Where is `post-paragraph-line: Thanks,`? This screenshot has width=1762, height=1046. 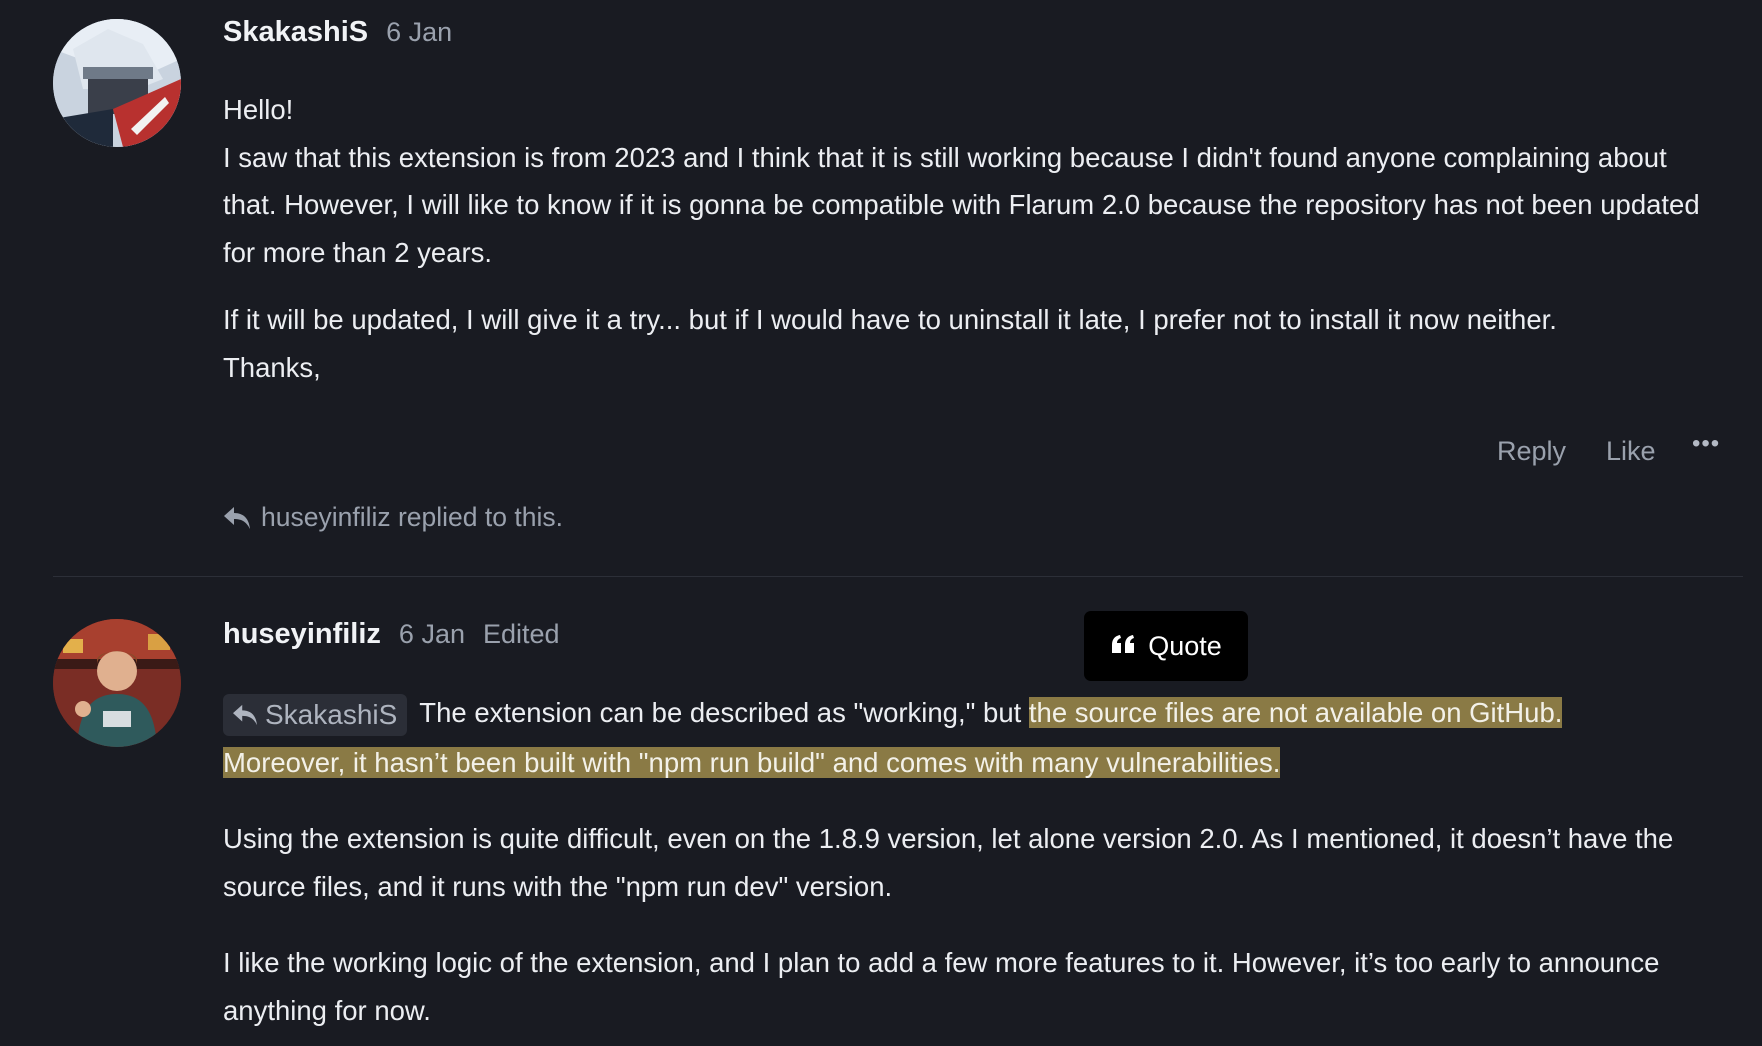
post-paragraph-line: Thanks, is located at coordinates (272, 367).